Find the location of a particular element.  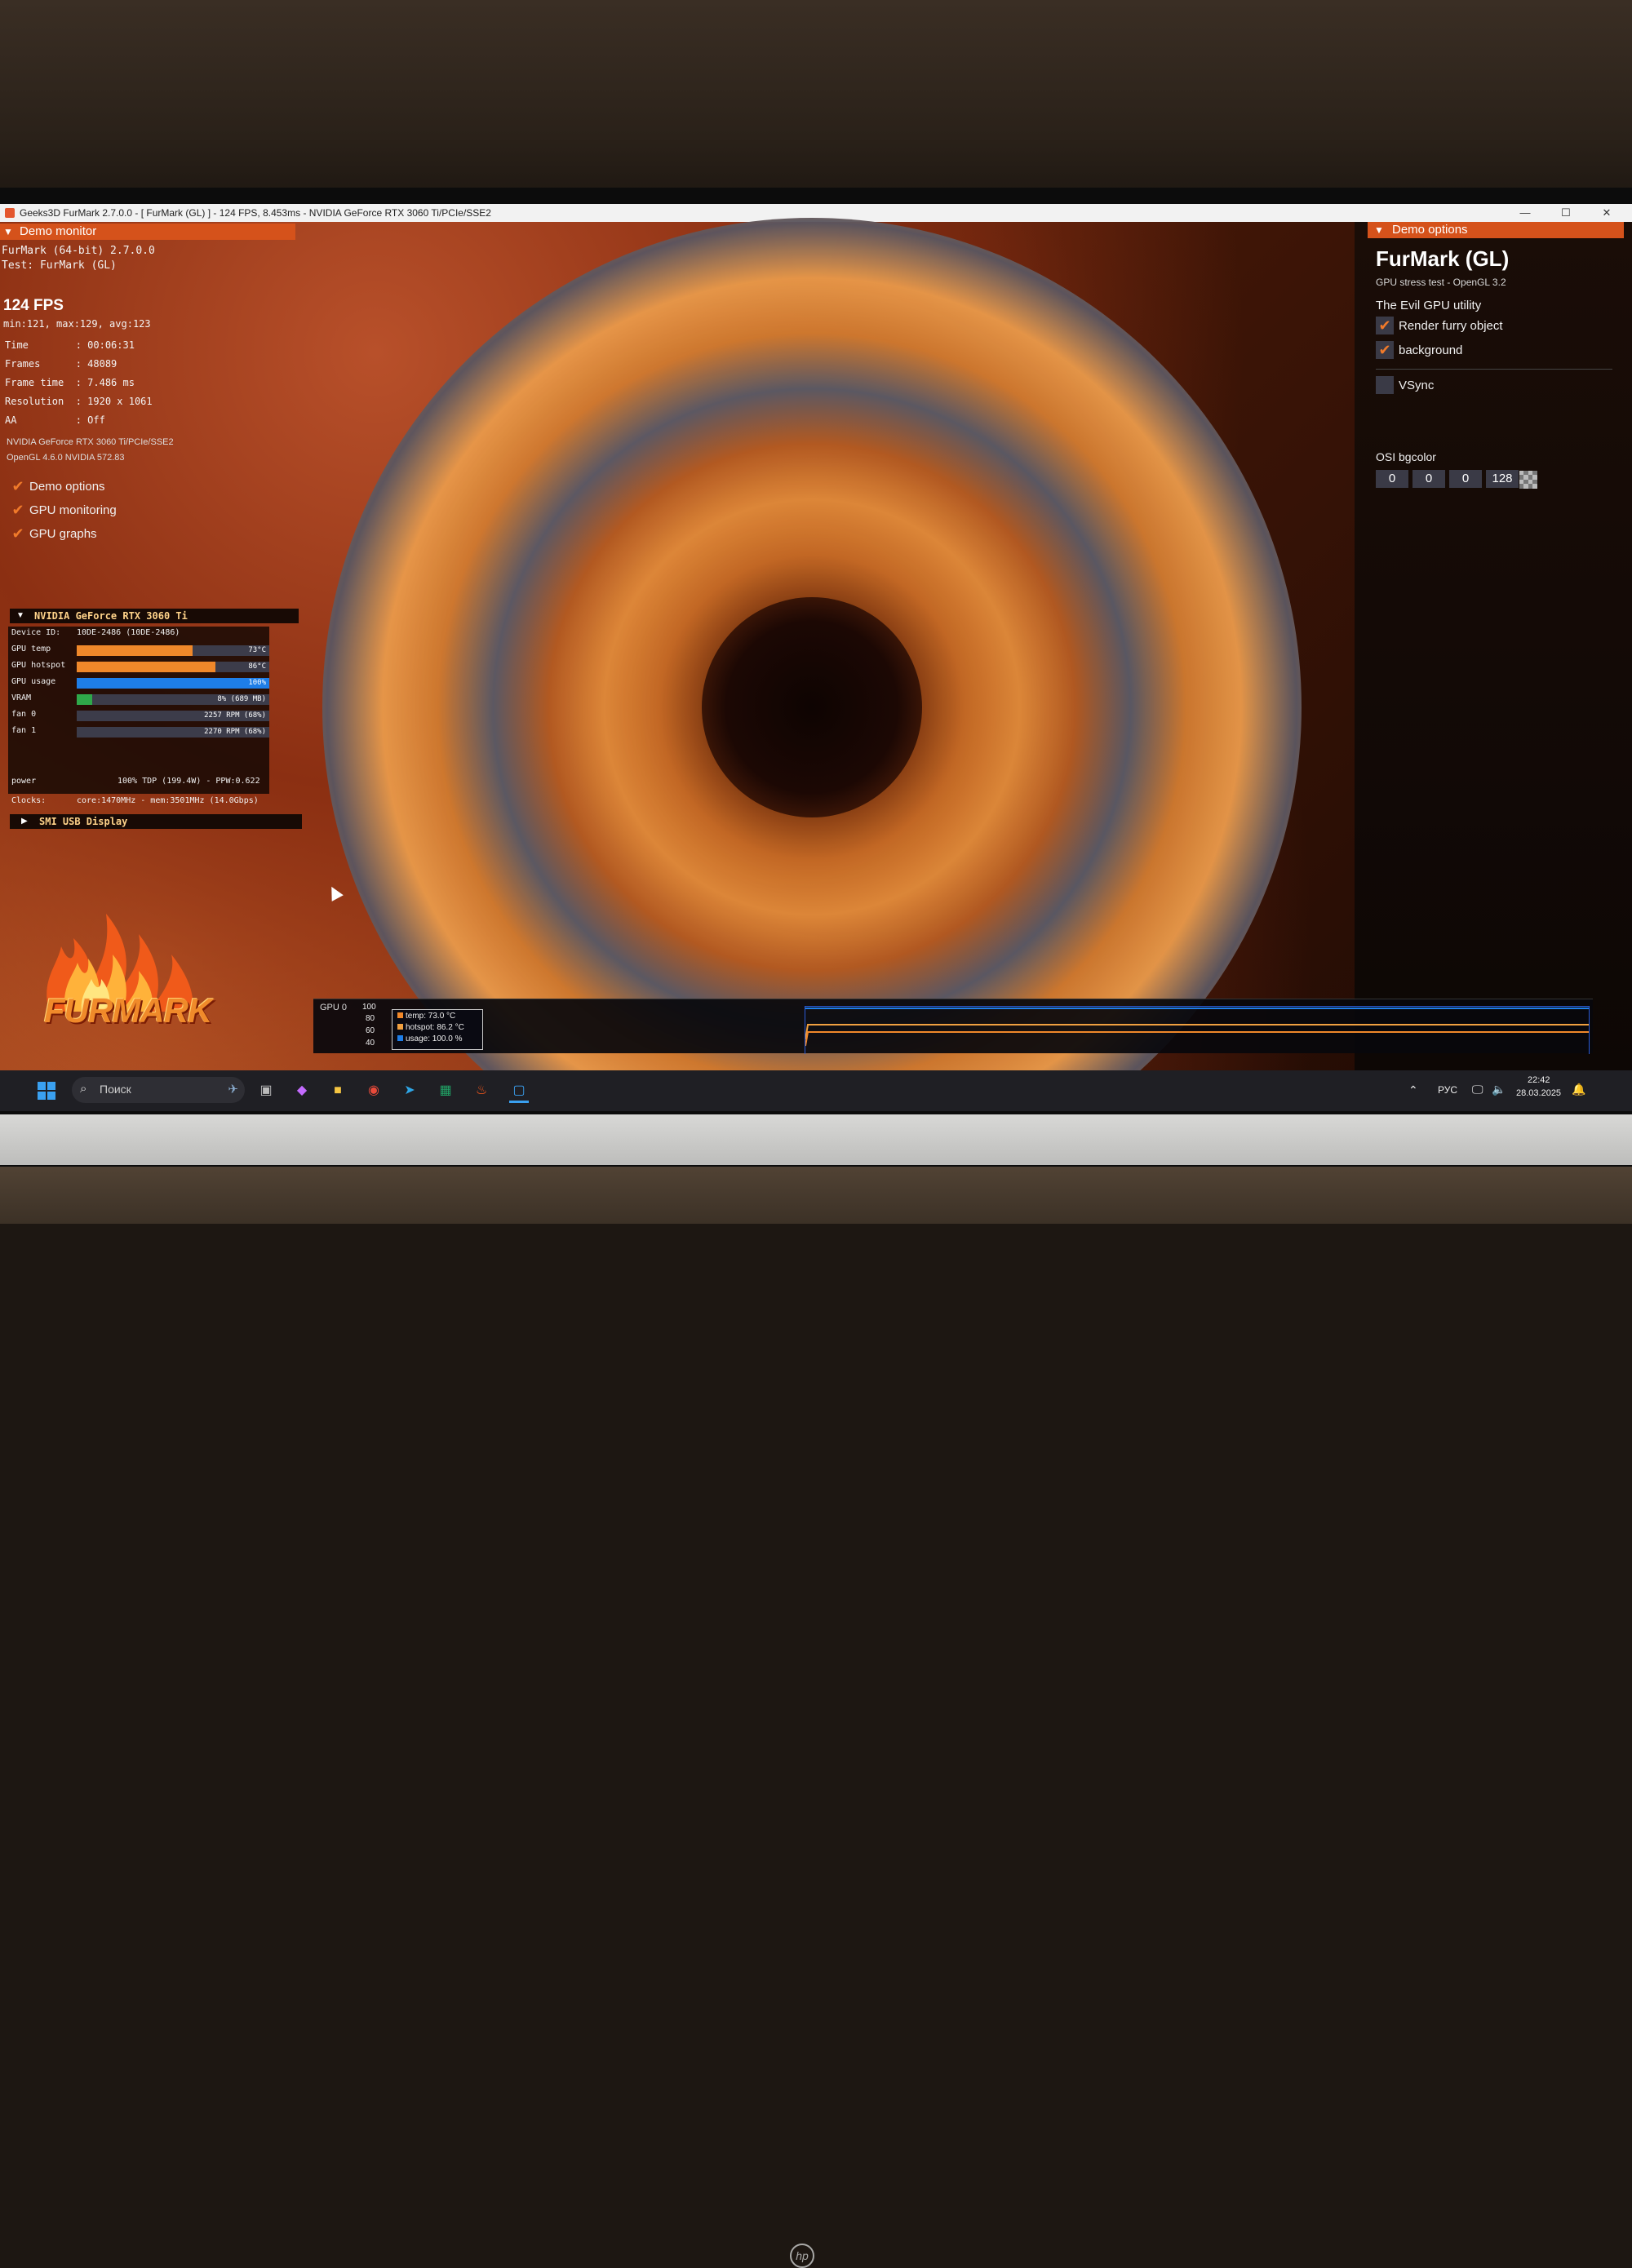

legend-item-hotspot: hotspot: 86.2 °C is located at coordinates (430, 1027).